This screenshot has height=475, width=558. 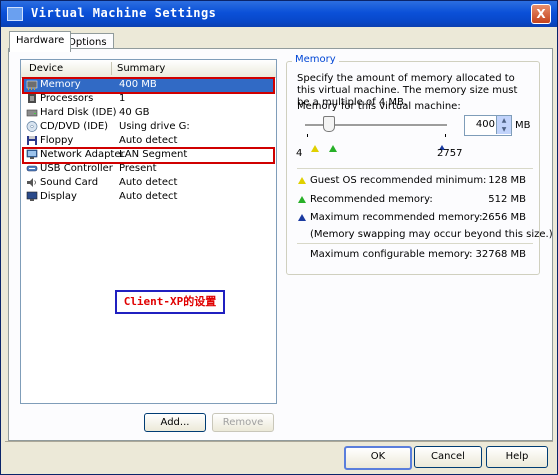 What do you see at coordinates (111, 68) in the screenshot?
I see `column-divider` at bounding box center [111, 68].